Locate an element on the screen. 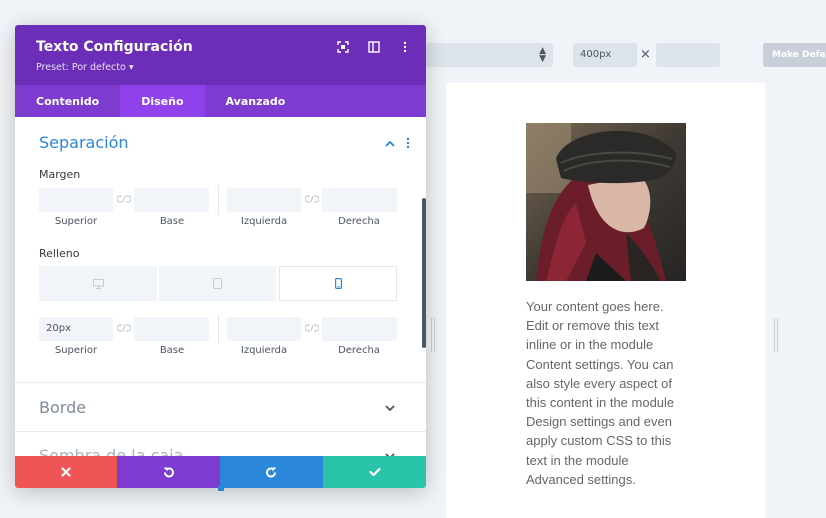  modal-footer is located at coordinates (220, 472).